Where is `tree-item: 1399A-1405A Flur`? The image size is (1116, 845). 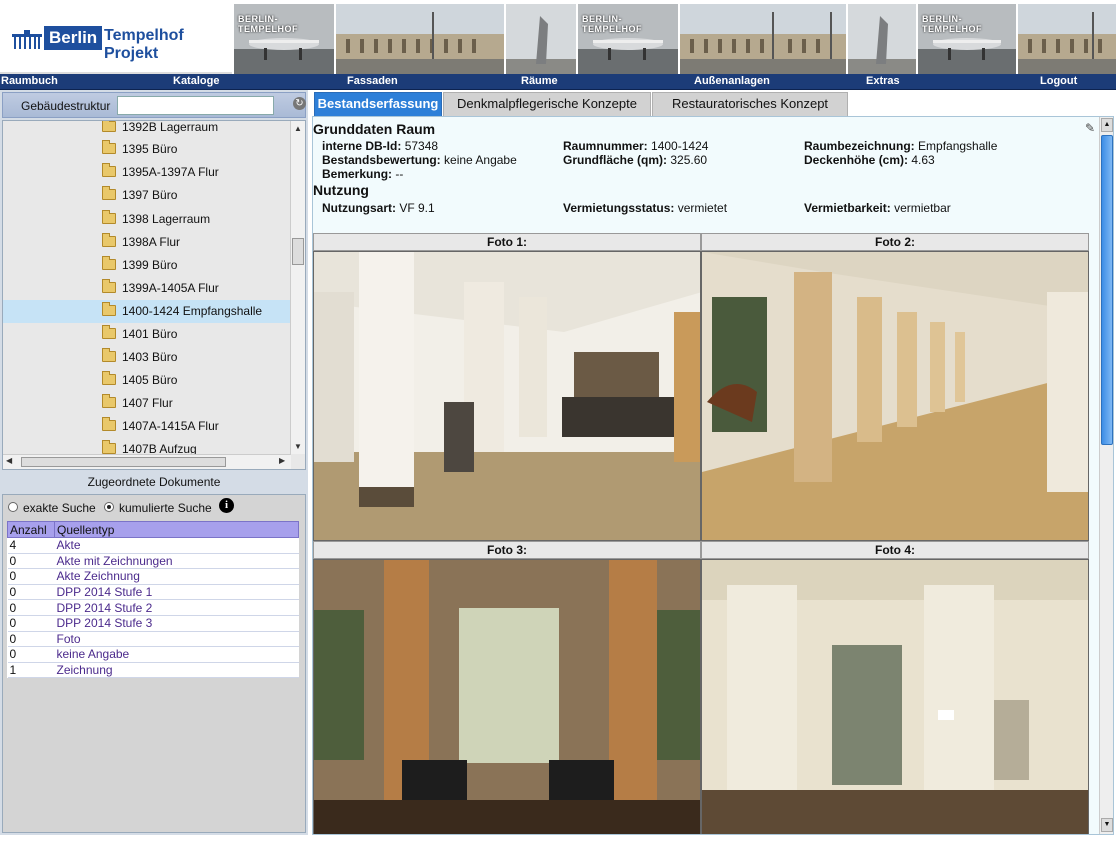 tree-item: 1399A-1405A Flur is located at coordinates (147, 288).